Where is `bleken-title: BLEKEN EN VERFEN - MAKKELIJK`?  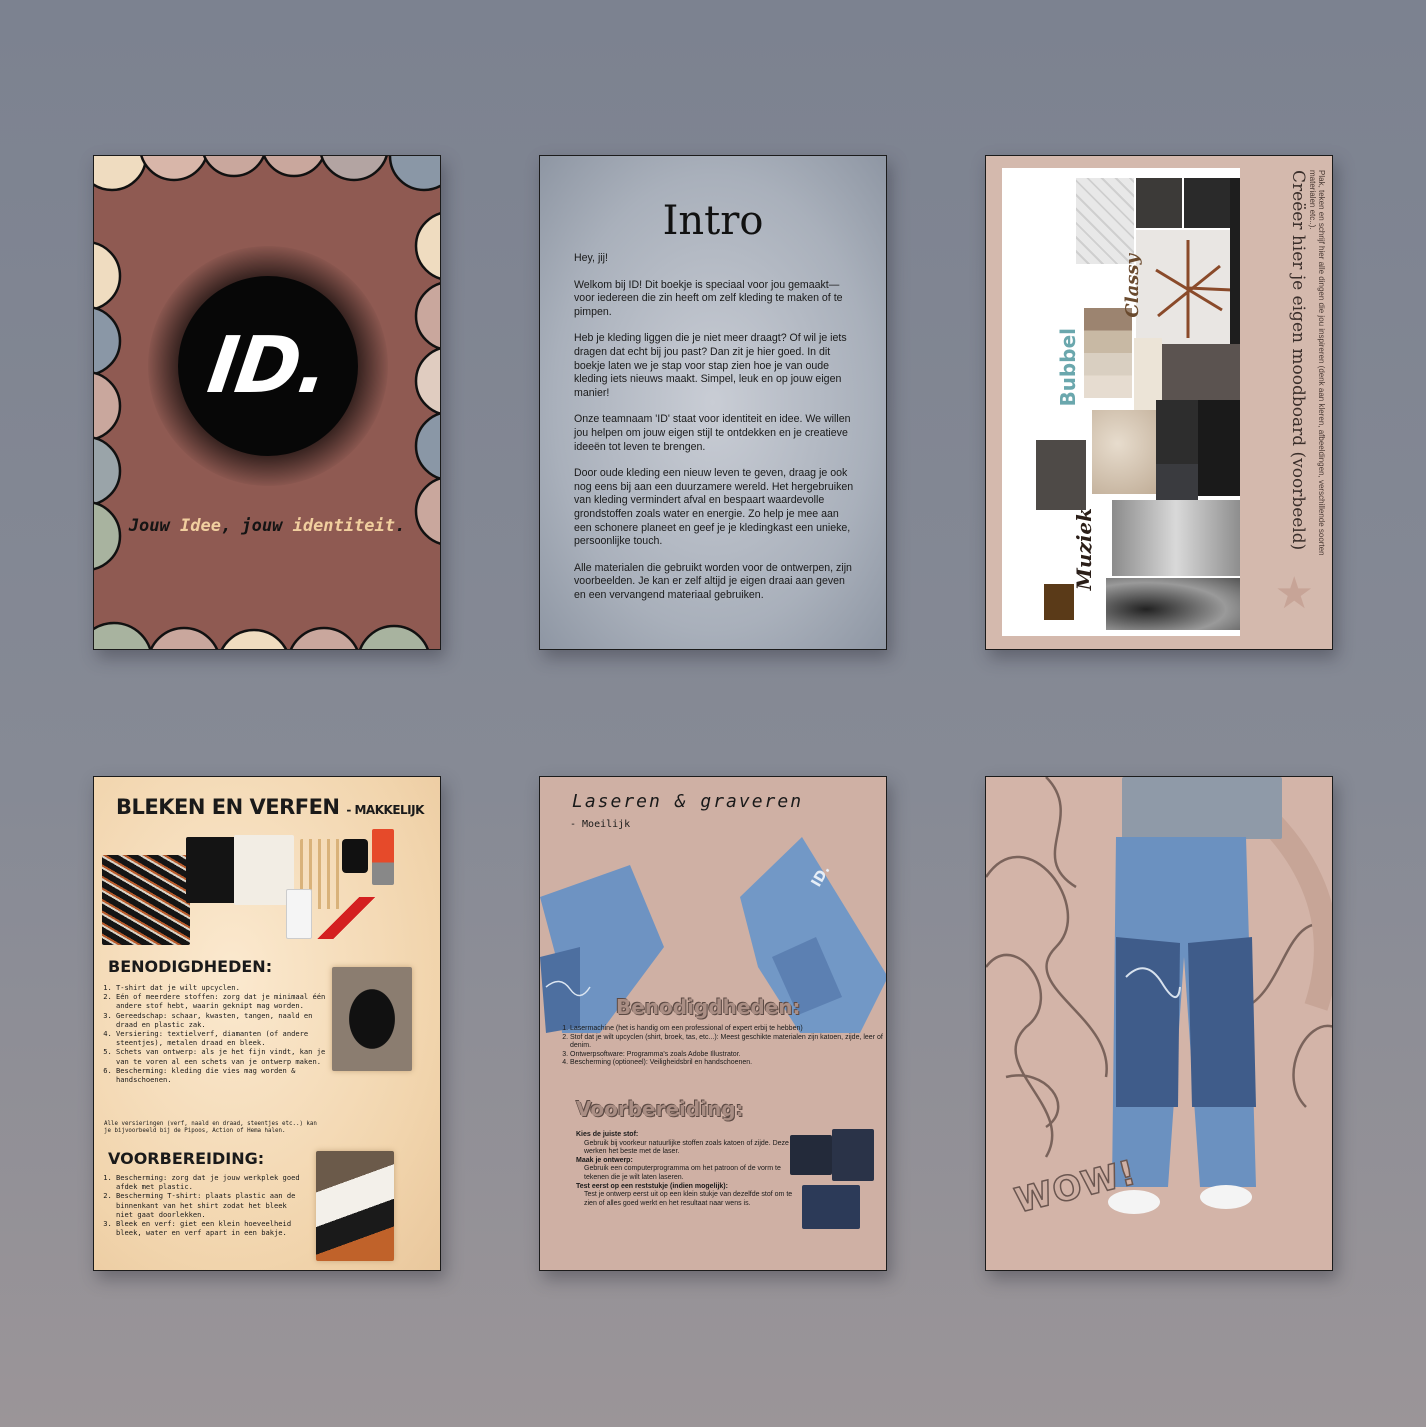
bleken-title: BLEKEN EN VERFEN - MAKKELIJK is located at coordinates (270, 807).